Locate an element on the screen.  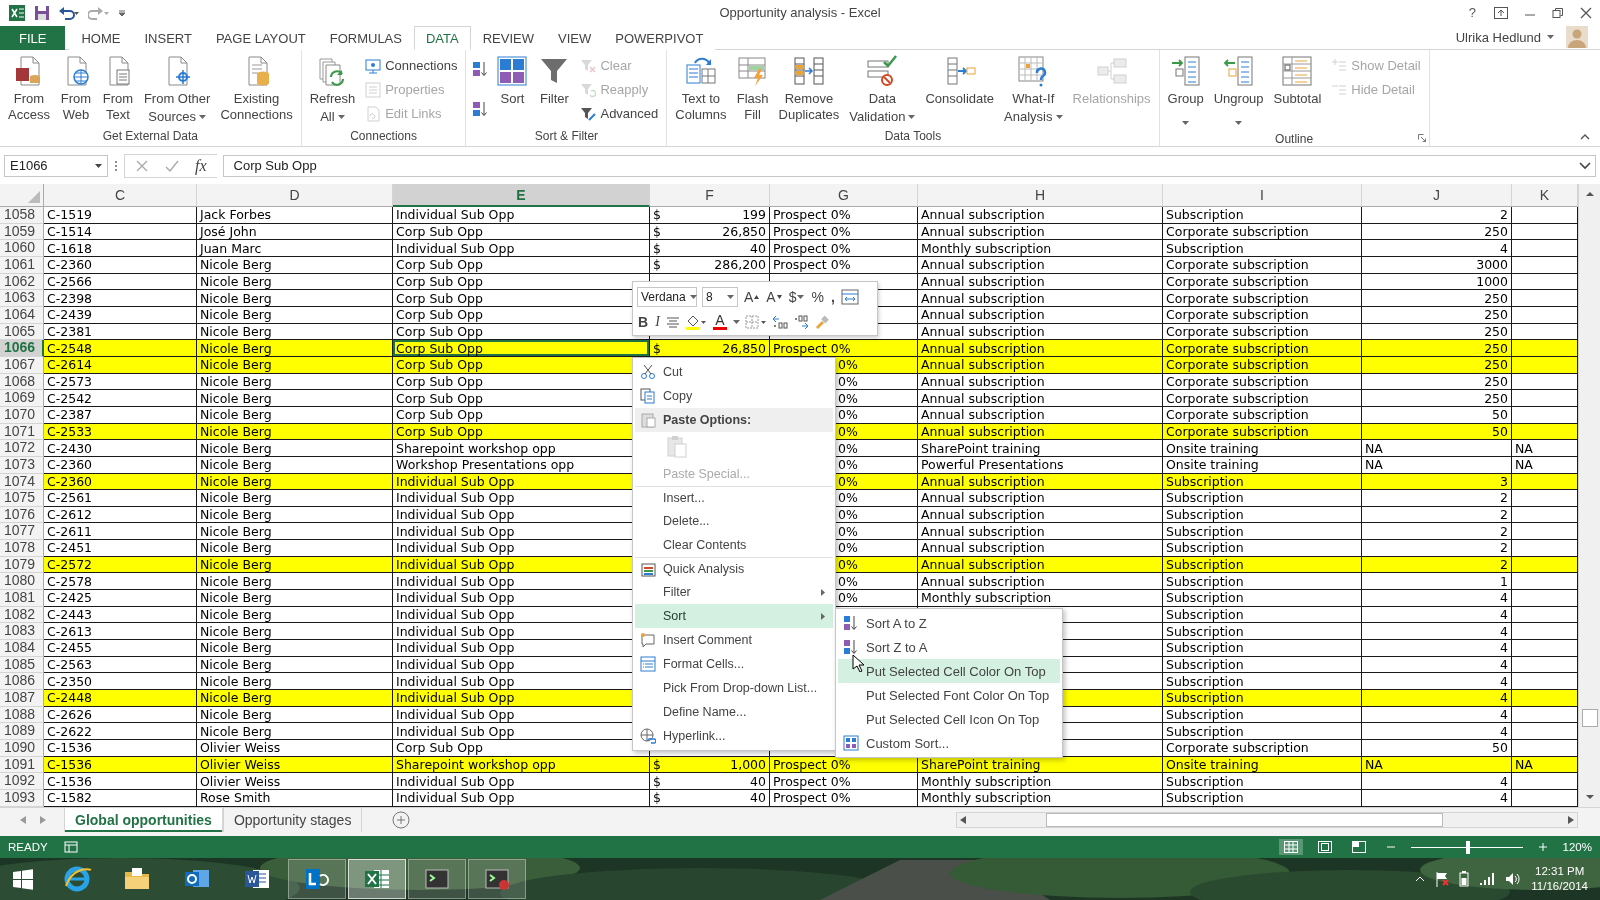
bold-button: B is located at coordinates (643, 321).